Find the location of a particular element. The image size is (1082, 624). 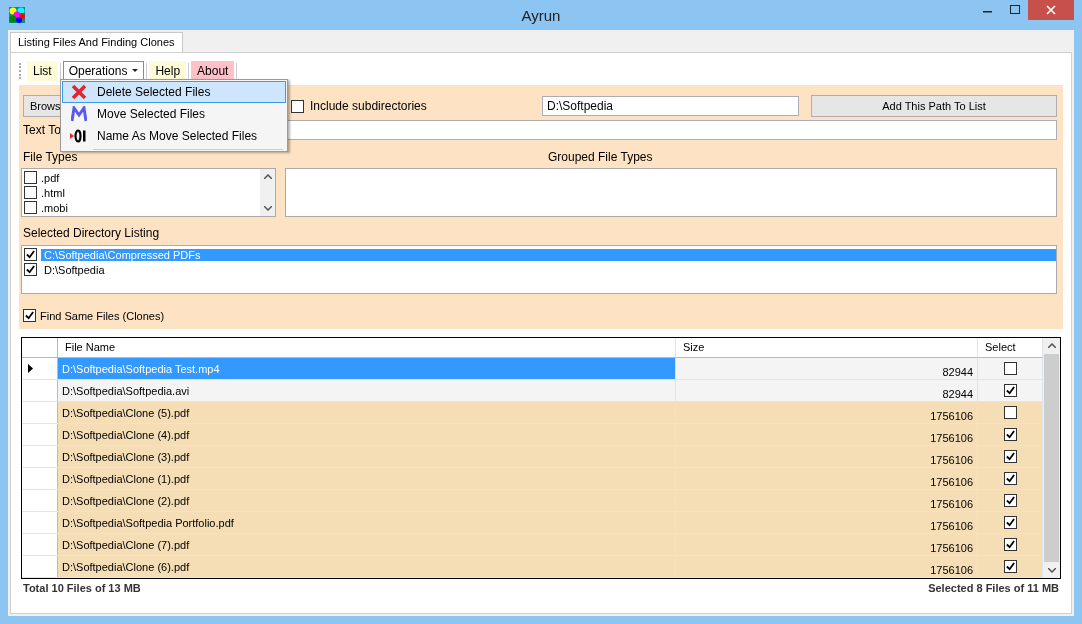

directory-list: C:\Softpedia\Compressed PDFs D:\Softpedia is located at coordinates (539, 269).